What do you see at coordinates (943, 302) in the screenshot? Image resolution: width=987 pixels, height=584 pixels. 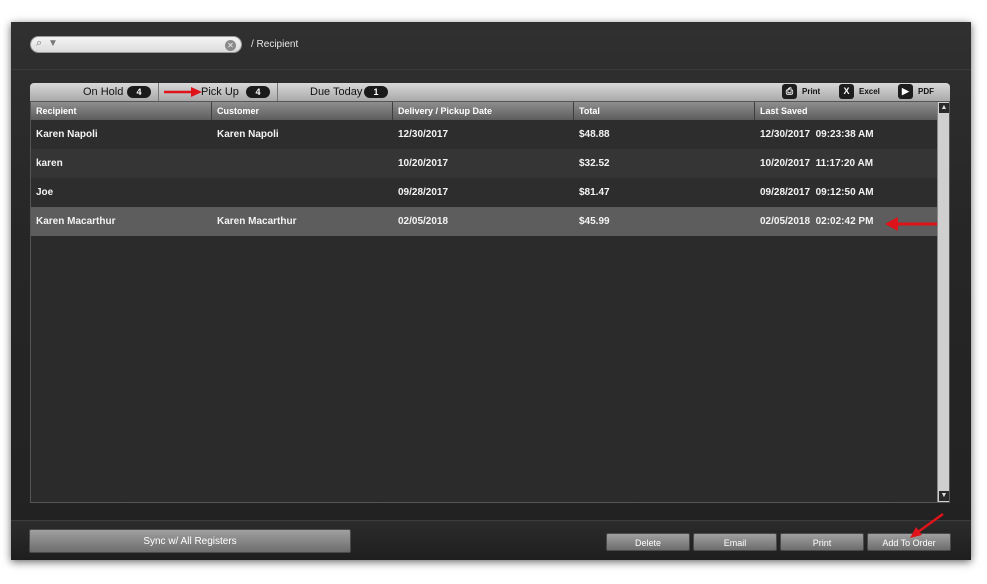 I see `vertical-scrollbar: ▲ ▼` at bounding box center [943, 302].